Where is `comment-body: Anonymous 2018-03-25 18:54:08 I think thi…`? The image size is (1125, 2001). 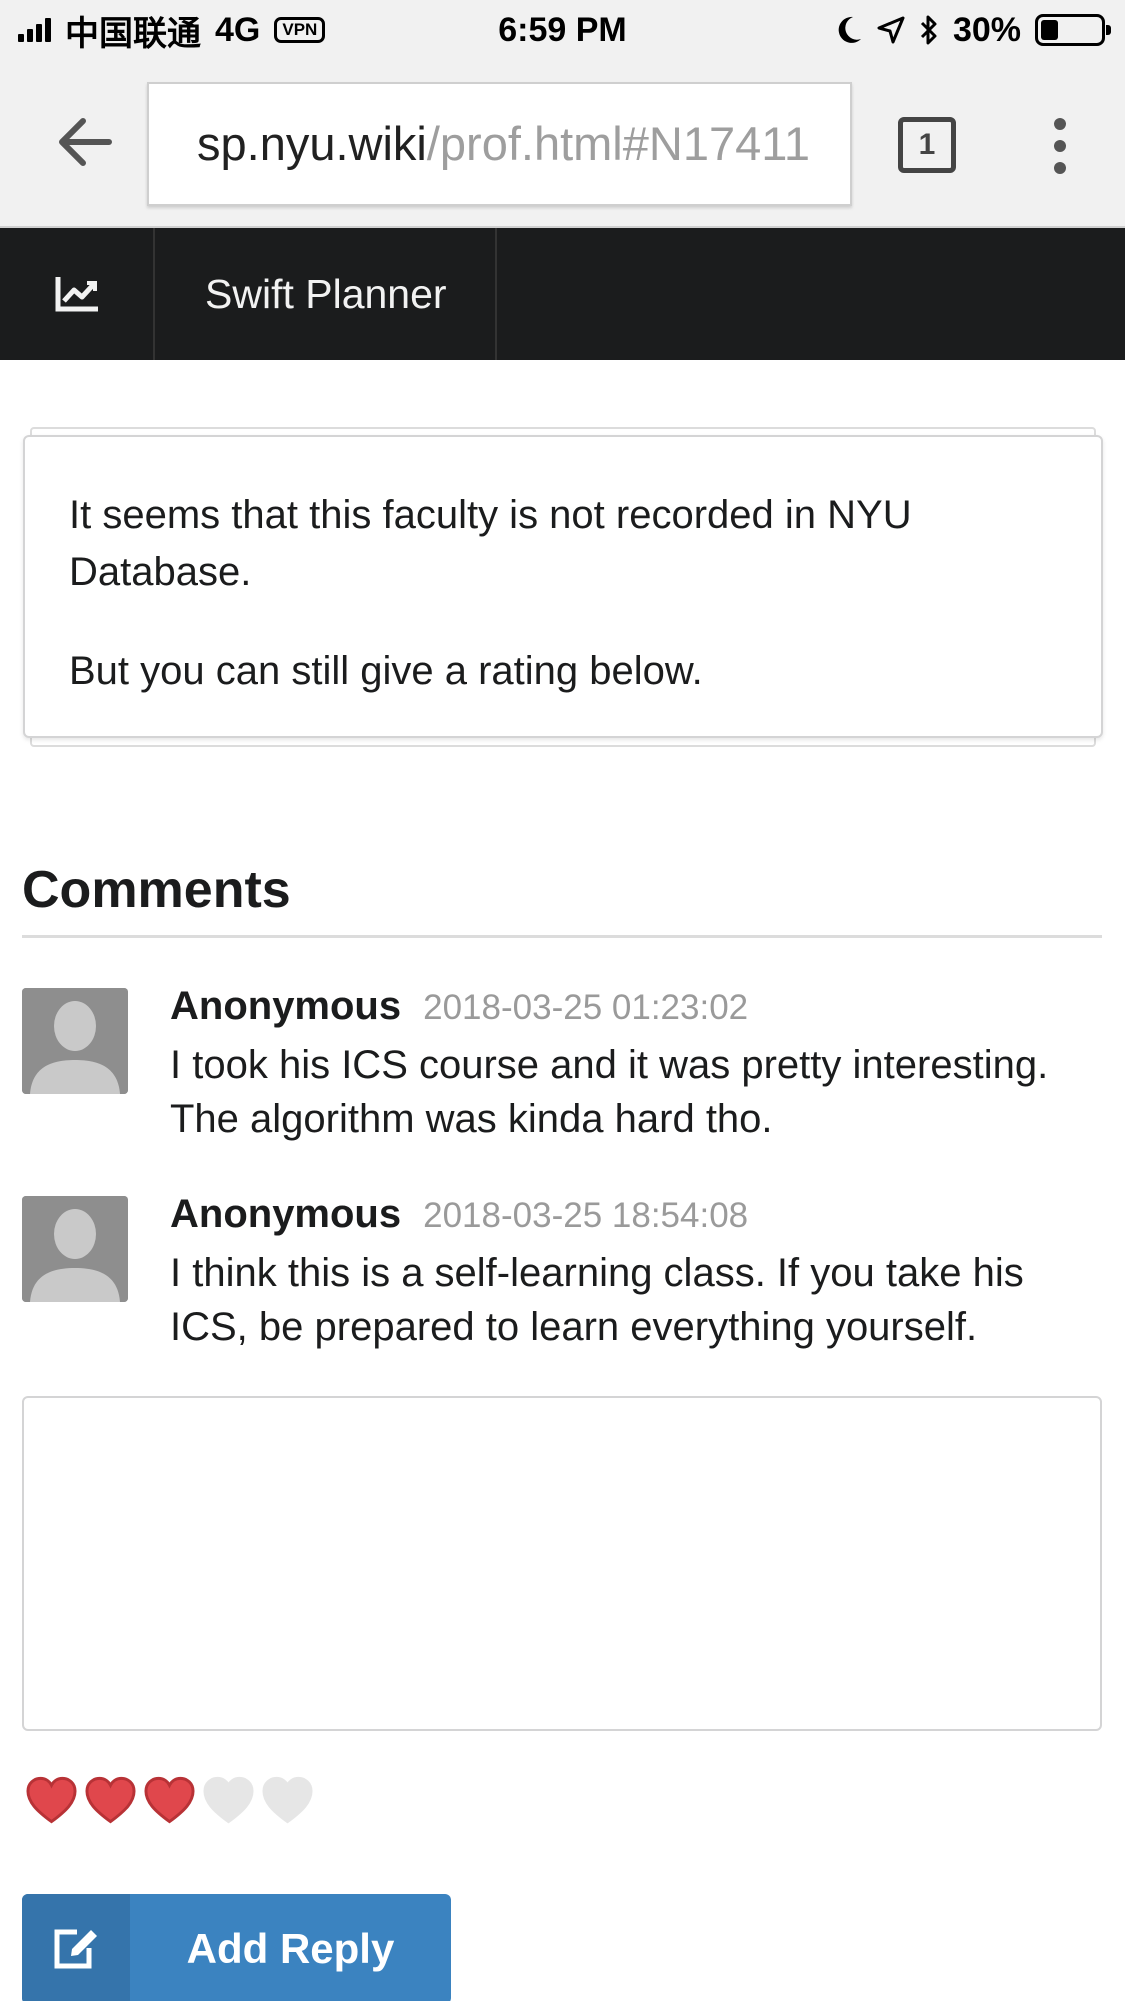
comment-body: Anonymous 2018-03-25 18:54:08 I think thi… is located at coordinates (635, 1270).